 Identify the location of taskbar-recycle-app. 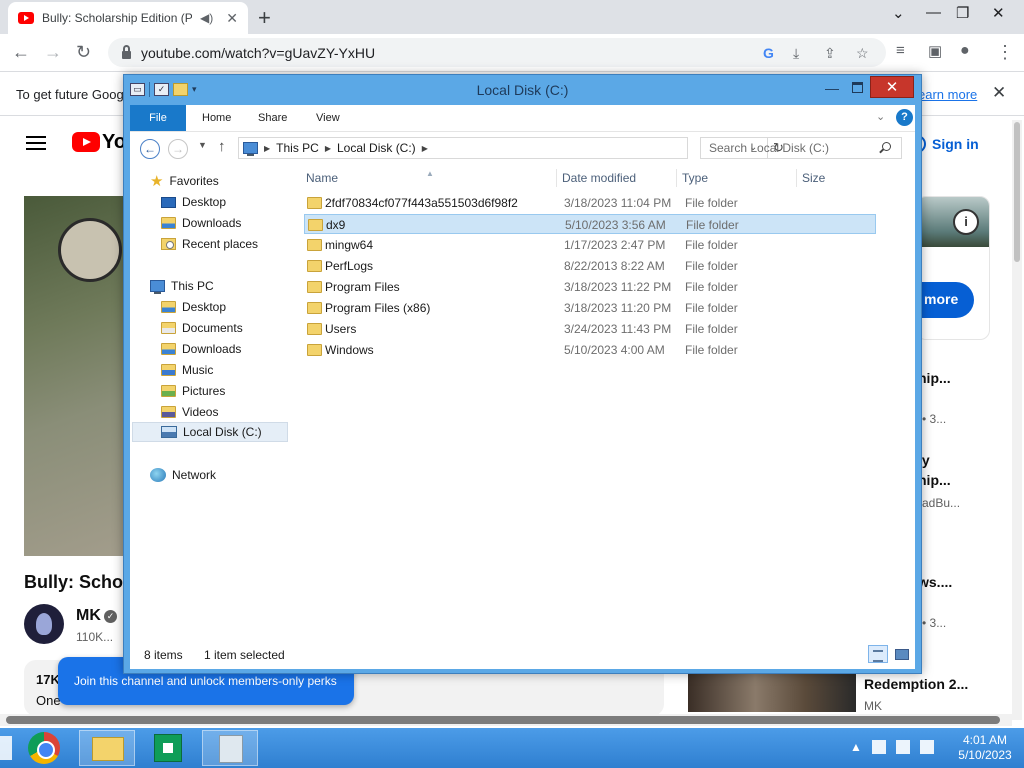
(230, 748).